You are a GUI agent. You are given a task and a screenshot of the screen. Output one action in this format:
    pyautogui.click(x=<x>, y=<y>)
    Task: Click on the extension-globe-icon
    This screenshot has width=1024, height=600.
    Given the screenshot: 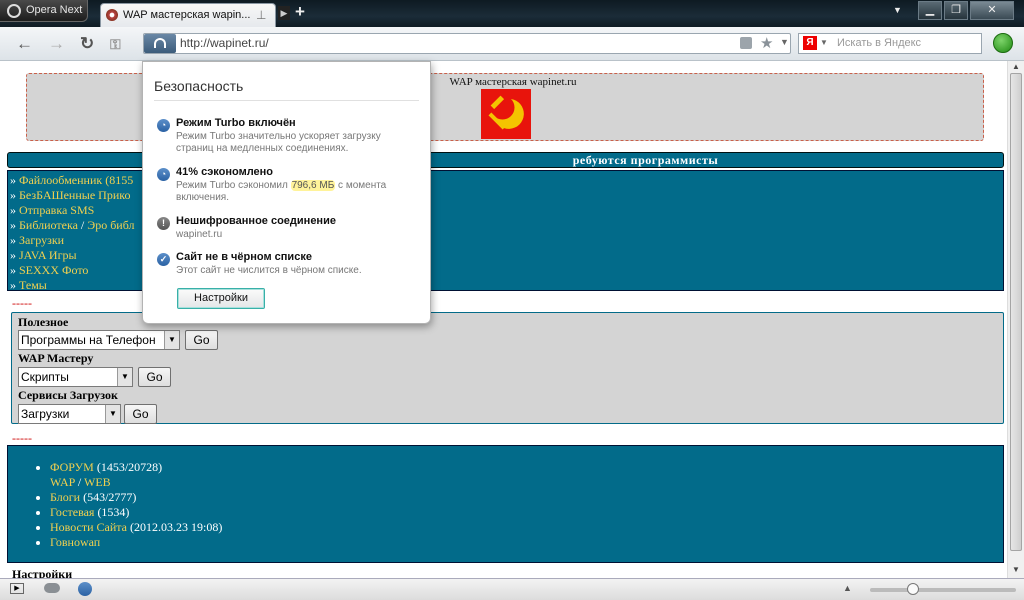 What is the action you would take?
    pyautogui.click(x=1003, y=43)
    